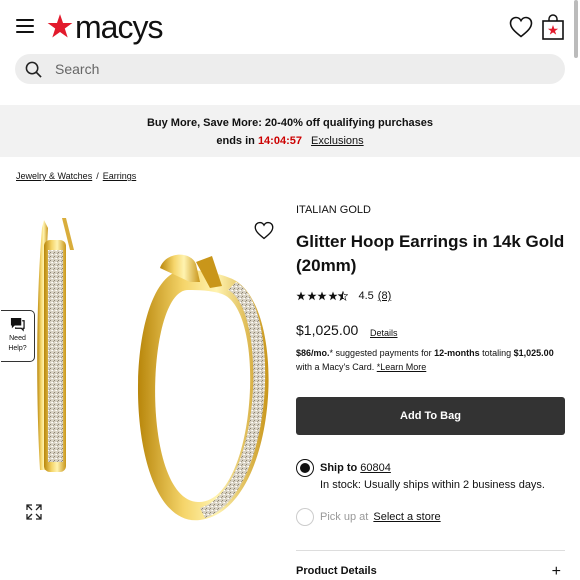 The image size is (580, 580). What do you see at coordinates (33, 69) in the screenshot?
I see `search-icon` at bounding box center [33, 69].